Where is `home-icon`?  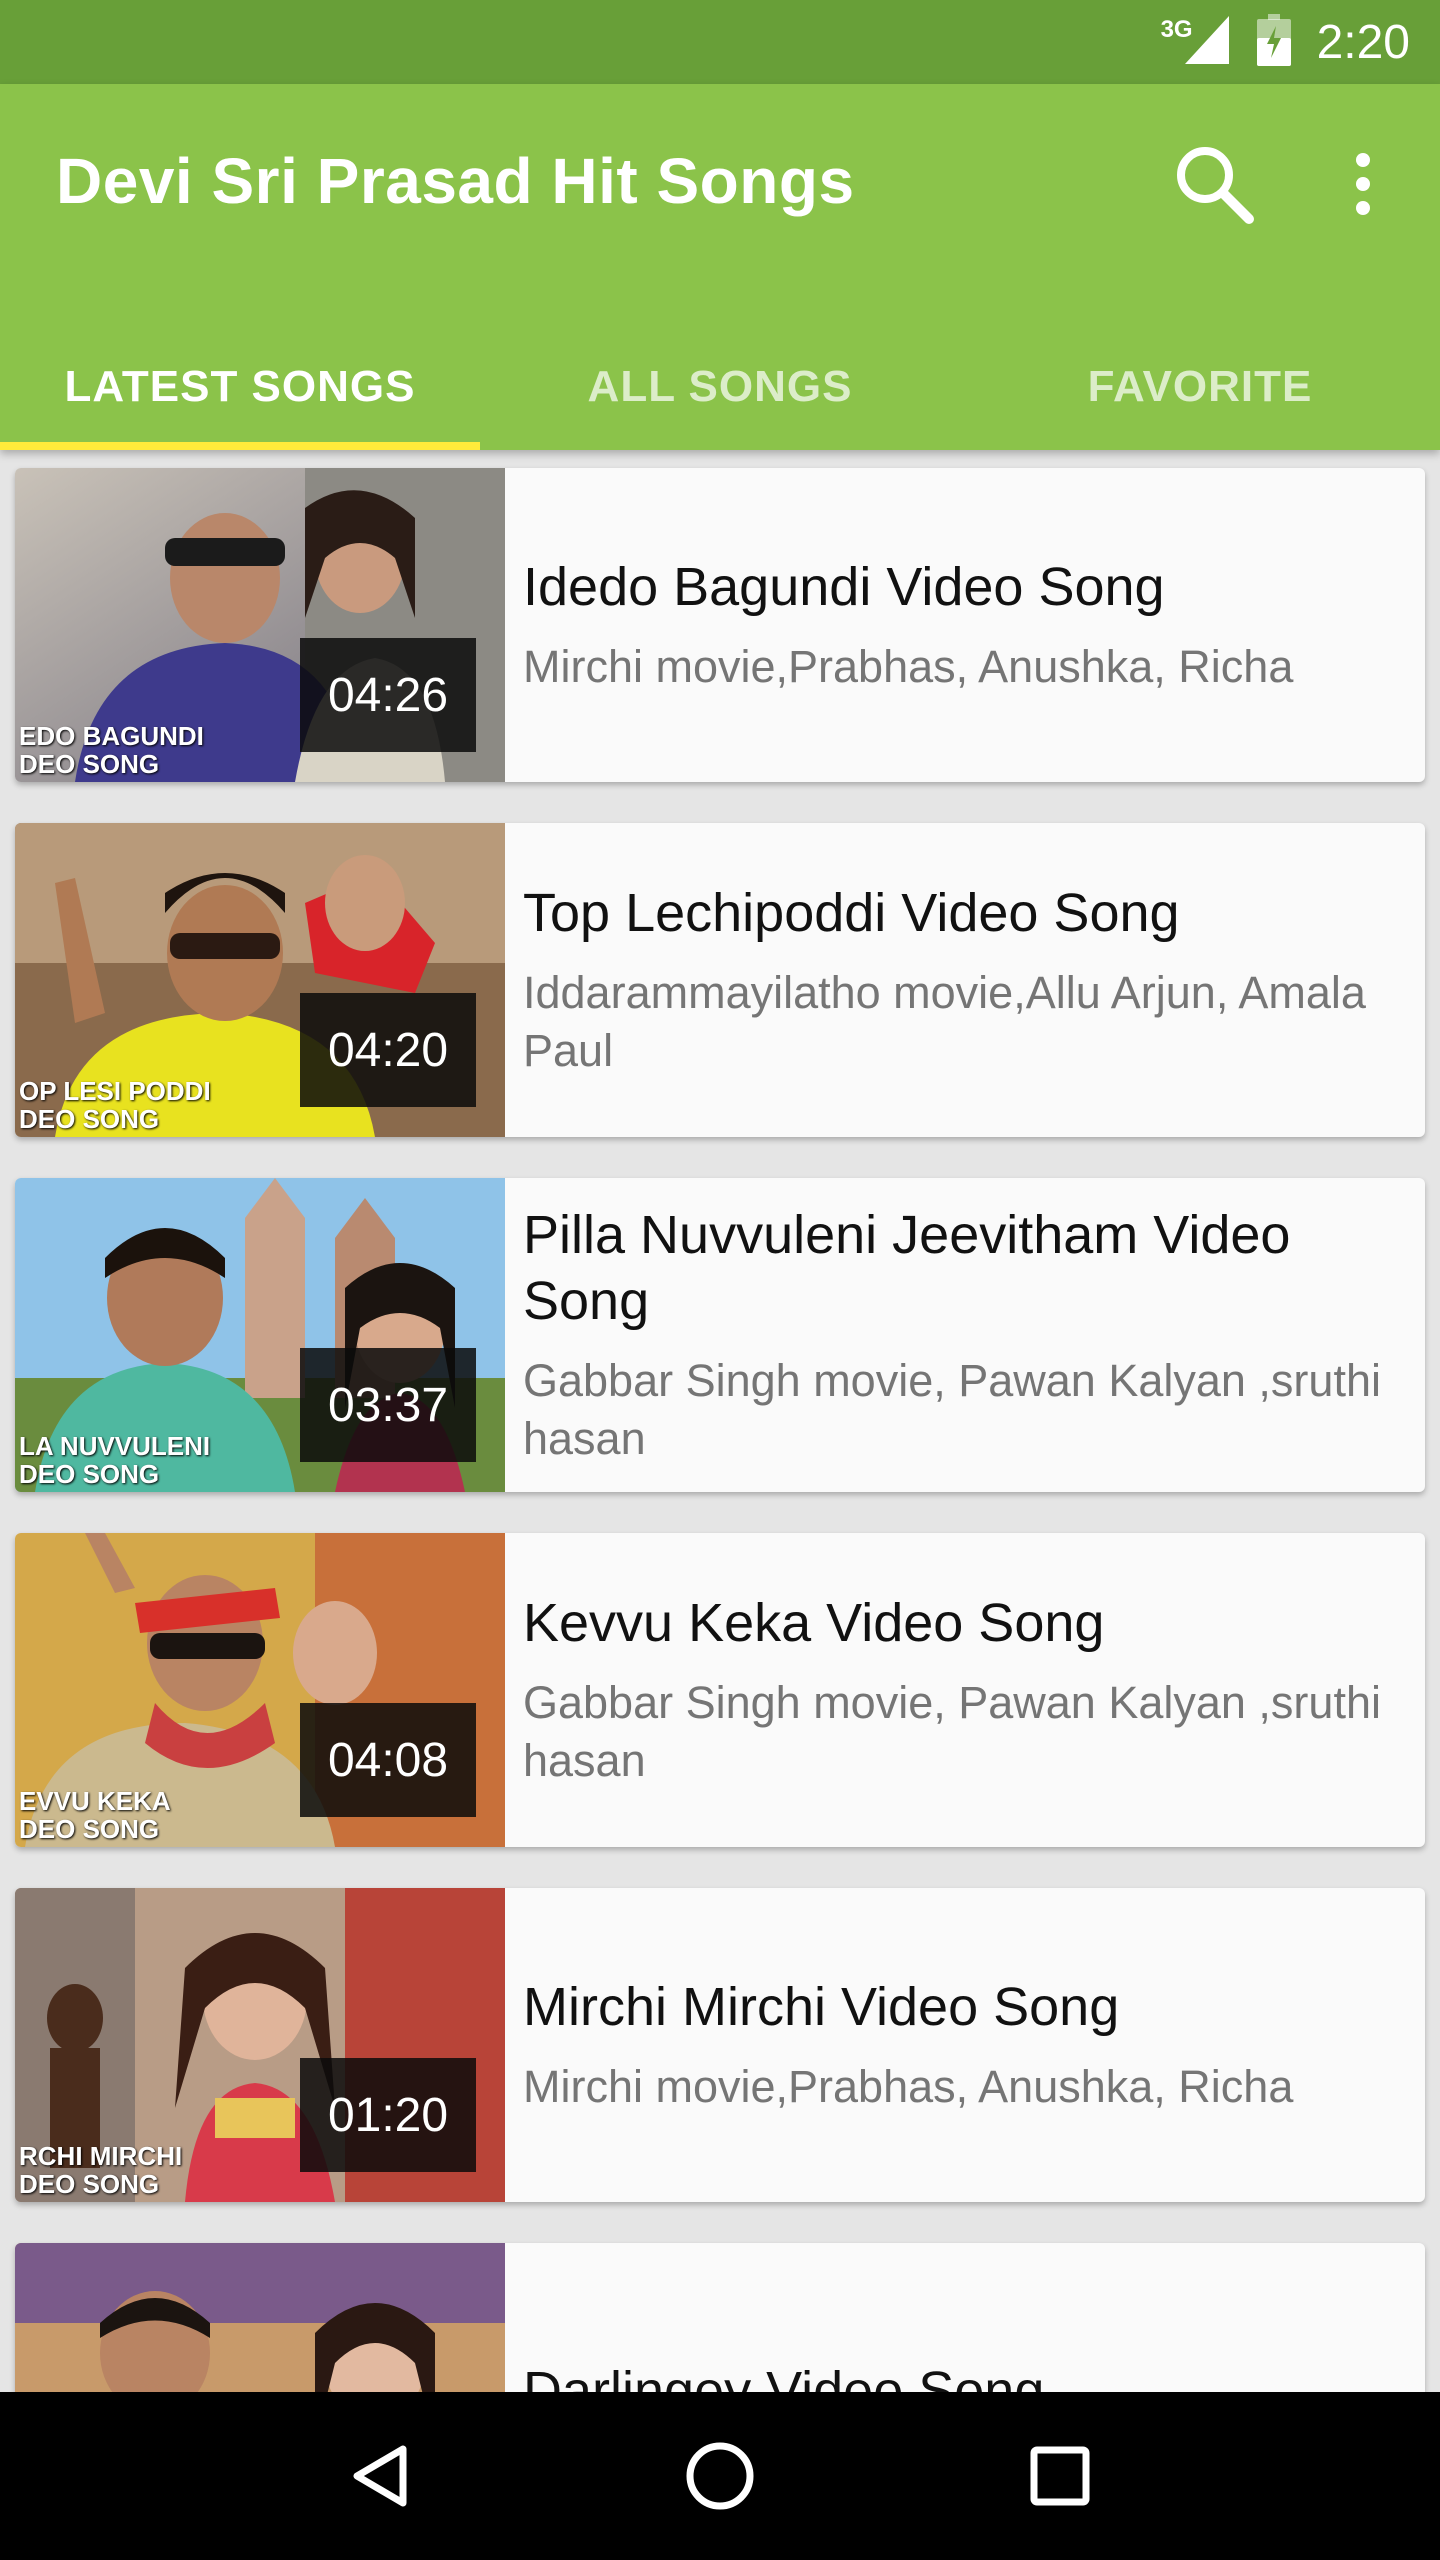 home-icon is located at coordinates (720, 2476).